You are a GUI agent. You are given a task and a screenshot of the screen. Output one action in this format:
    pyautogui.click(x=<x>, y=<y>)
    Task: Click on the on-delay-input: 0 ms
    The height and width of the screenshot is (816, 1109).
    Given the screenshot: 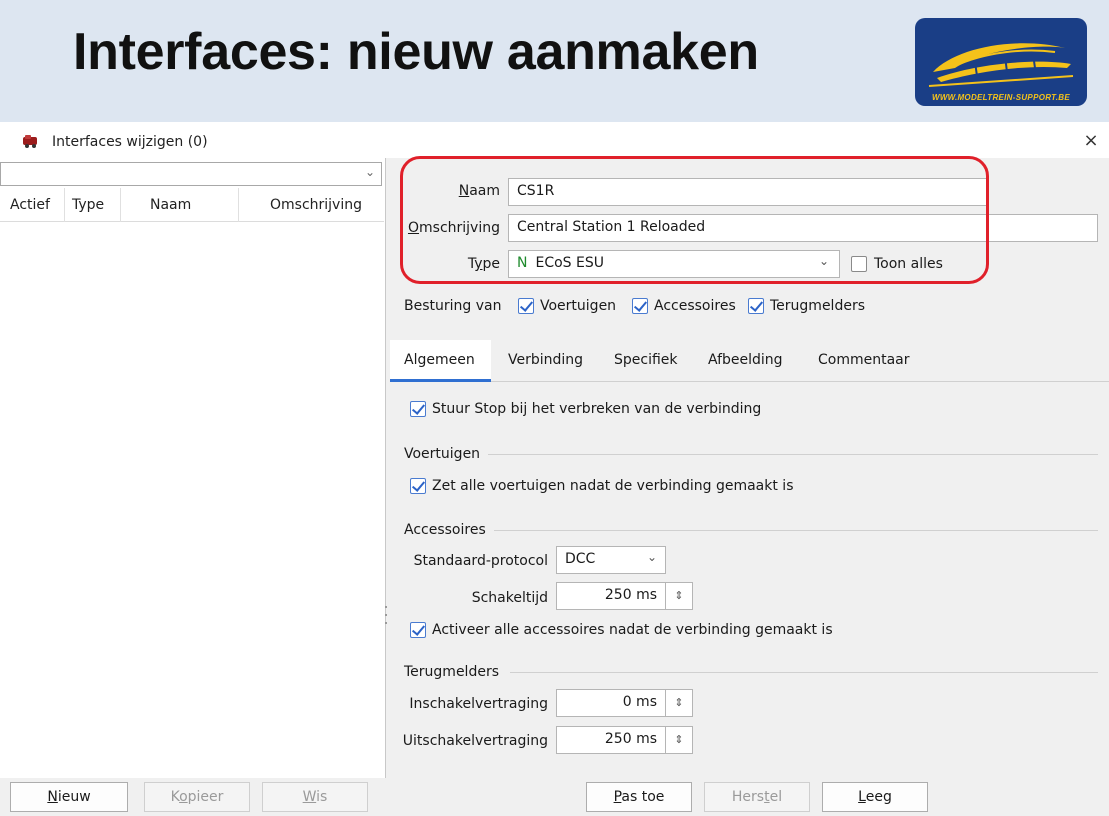 What is the action you would take?
    pyautogui.click(x=611, y=703)
    